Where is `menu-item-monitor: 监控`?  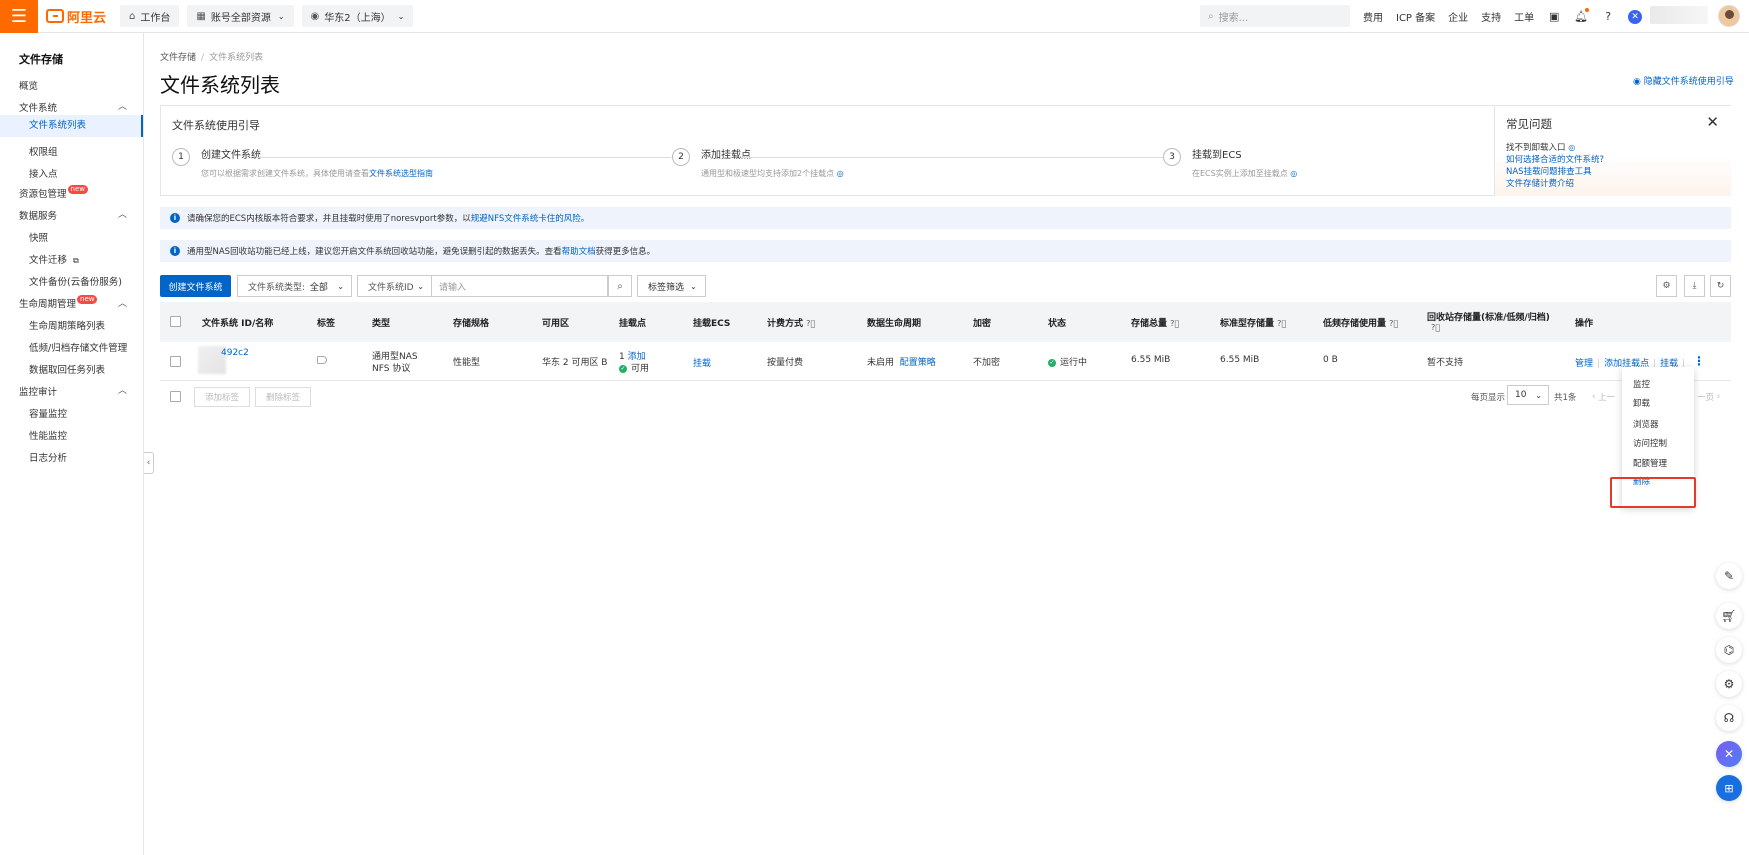
menu-item-monitor: 监控 is located at coordinates (1641, 384).